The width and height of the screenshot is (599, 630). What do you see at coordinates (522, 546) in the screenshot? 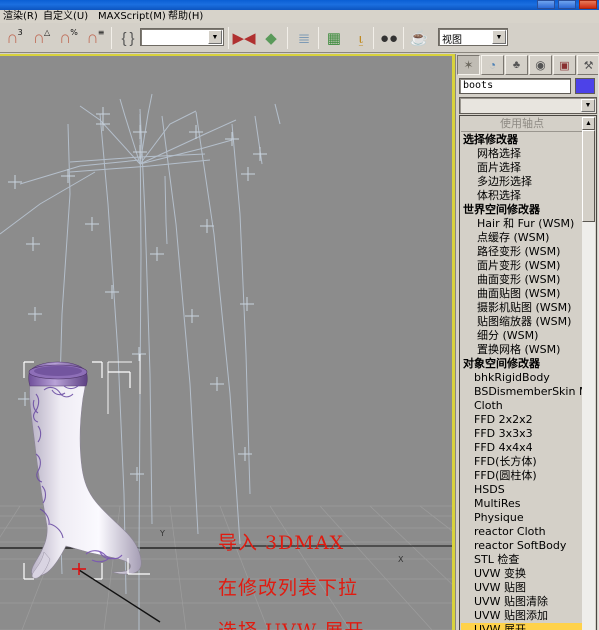
I see `modifier-list-item: reactor SoftBody` at bounding box center [522, 546].